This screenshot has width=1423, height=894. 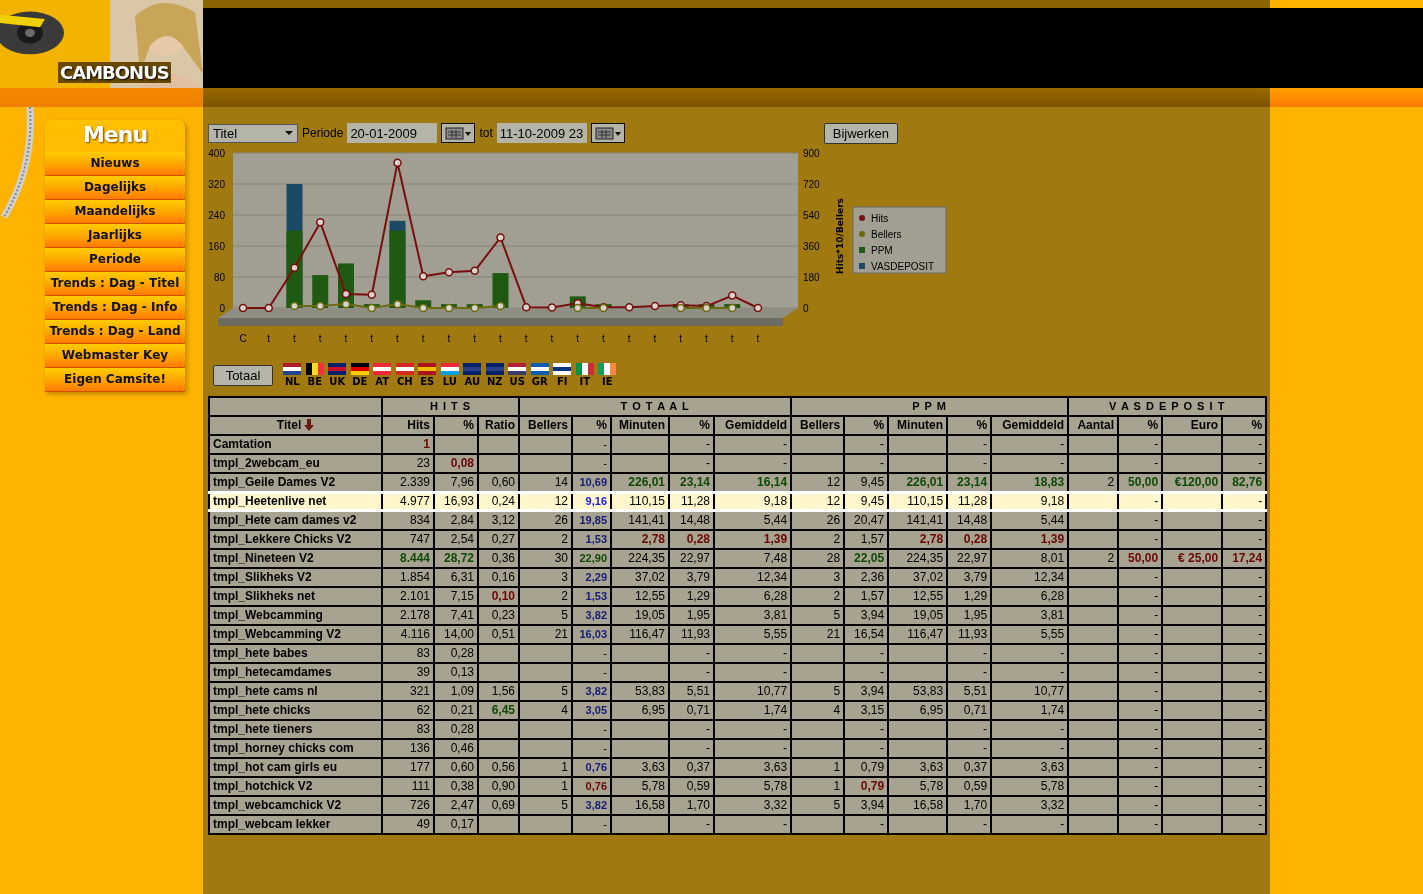 What do you see at coordinates (295, 520) in the screenshot?
I see `table-cell: tmpl_Hete cam dames v2` at bounding box center [295, 520].